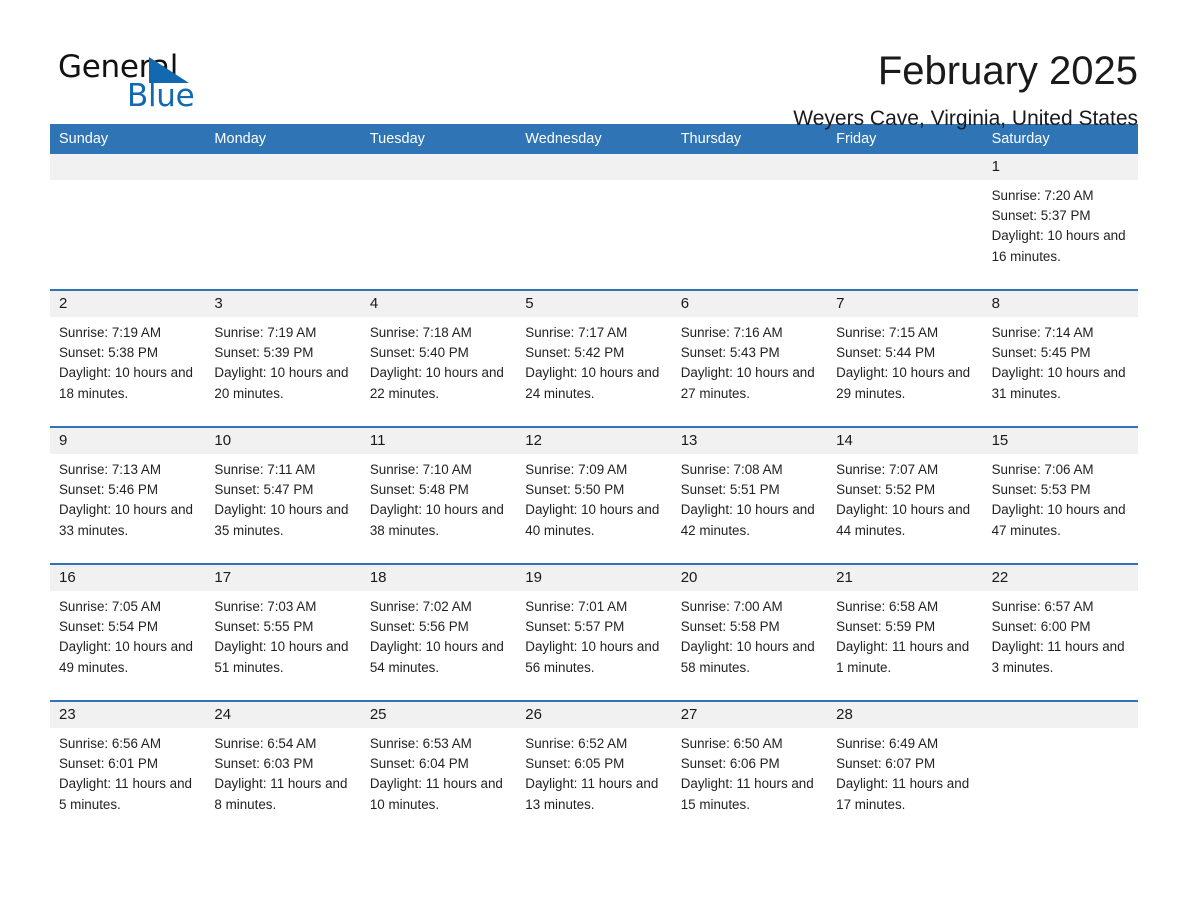 The image size is (1188, 918). Describe the element at coordinates (436, 794) in the screenshot. I see `daylight-text: Daylight: 11 hours and 10 minutes.` at that location.